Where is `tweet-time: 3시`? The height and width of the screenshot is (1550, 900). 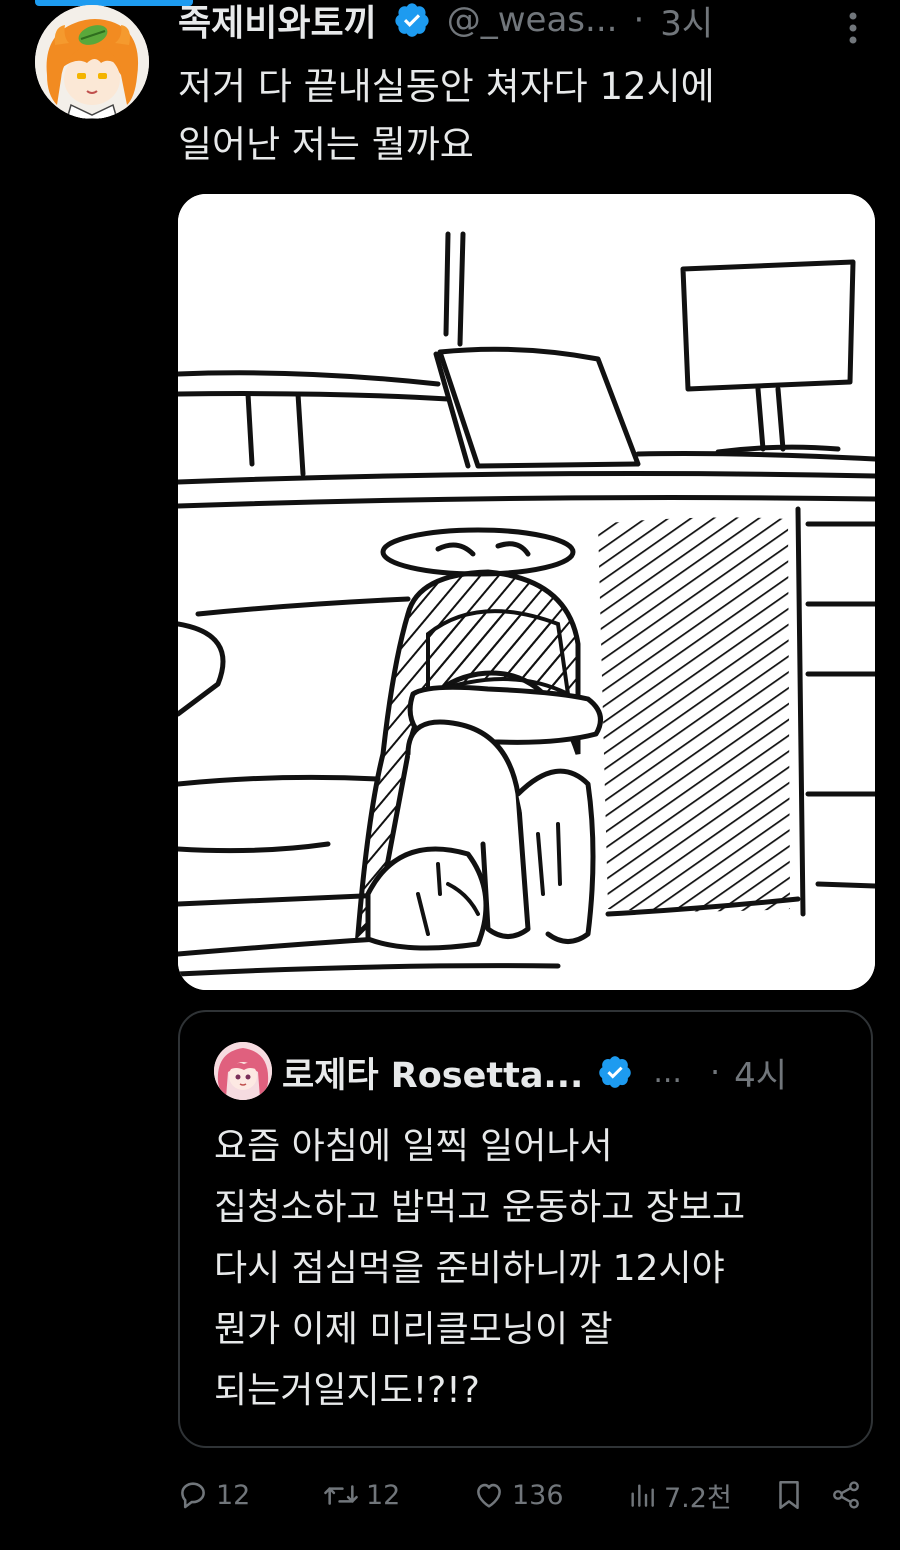 tweet-time: 3시 is located at coordinates (686, 22).